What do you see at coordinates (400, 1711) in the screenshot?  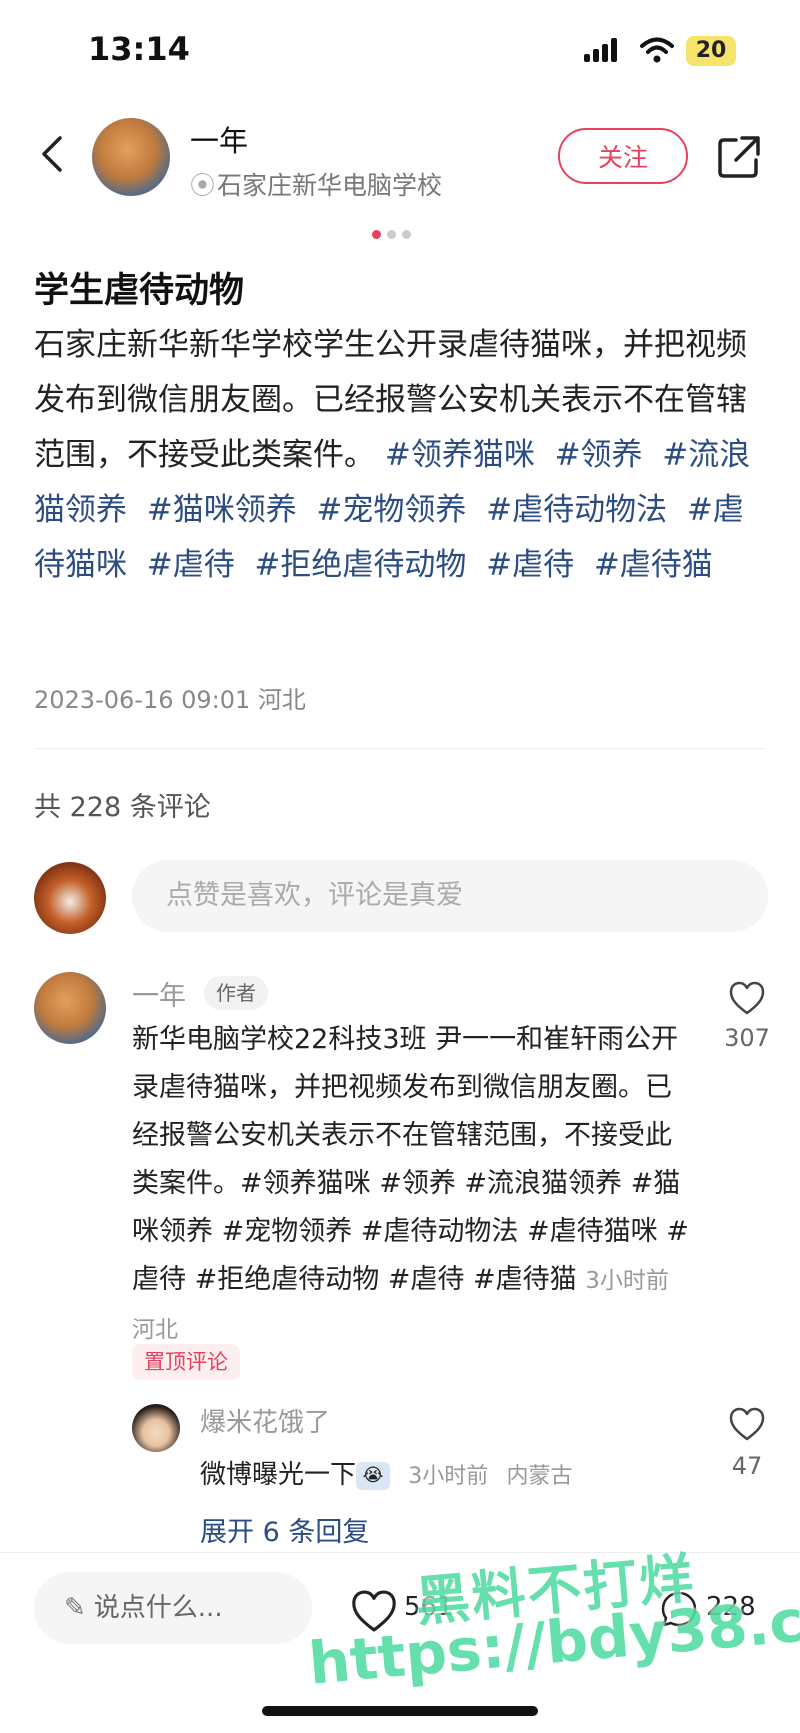 I see `home-indicator` at bounding box center [400, 1711].